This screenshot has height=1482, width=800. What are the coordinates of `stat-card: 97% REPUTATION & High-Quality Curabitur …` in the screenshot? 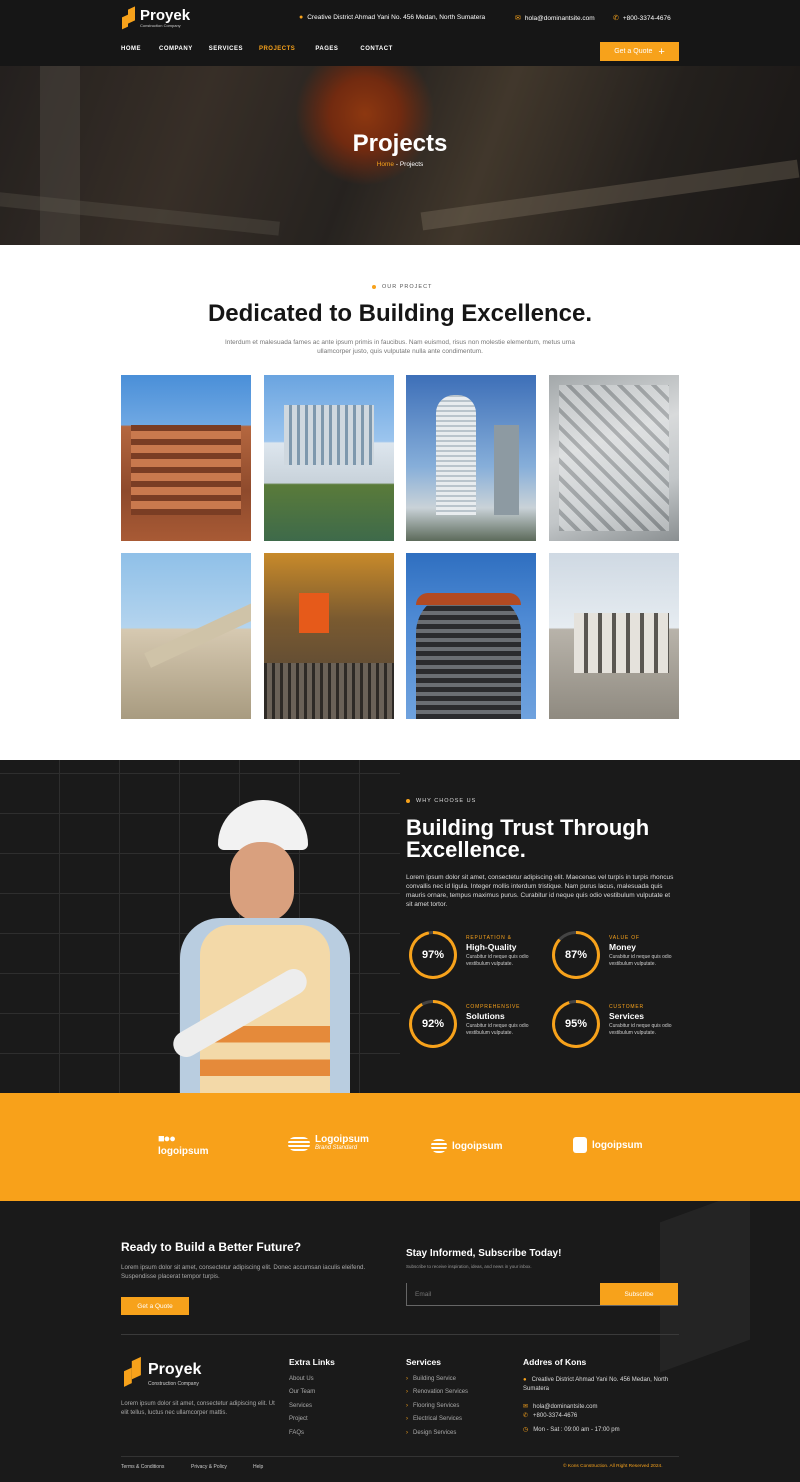 It's located at (479, 956).